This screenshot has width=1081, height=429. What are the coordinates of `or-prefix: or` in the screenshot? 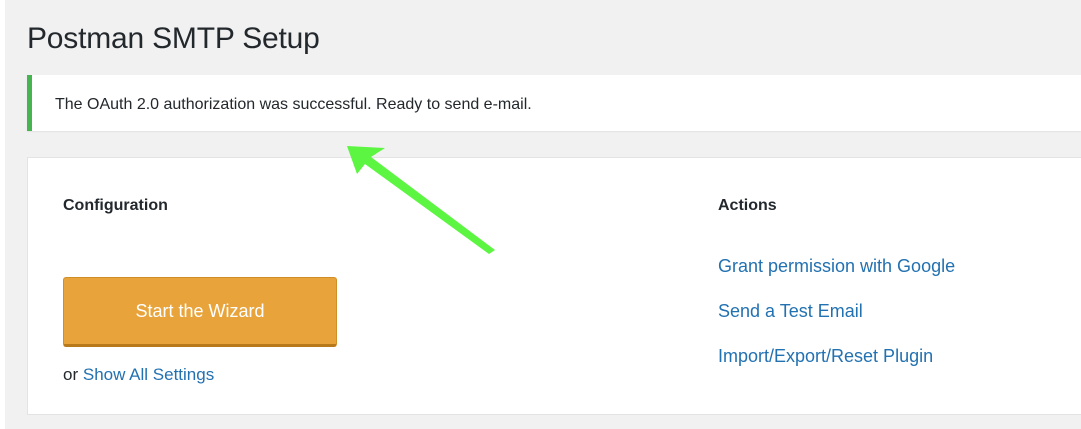 It's located at (71, 374).